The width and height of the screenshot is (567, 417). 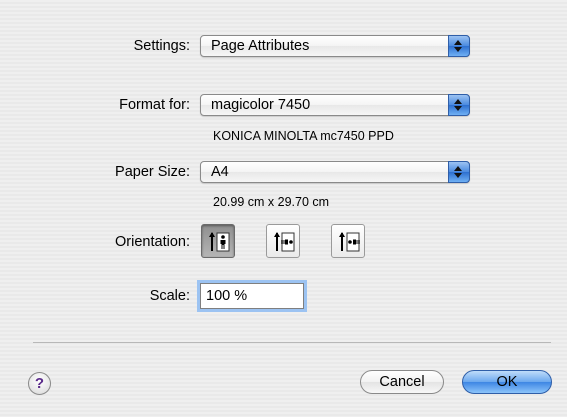 What do you see at coordinates (161, 46) in the screenshot?
I see `settings-label: Settings:` at bounding box center [161, 46].